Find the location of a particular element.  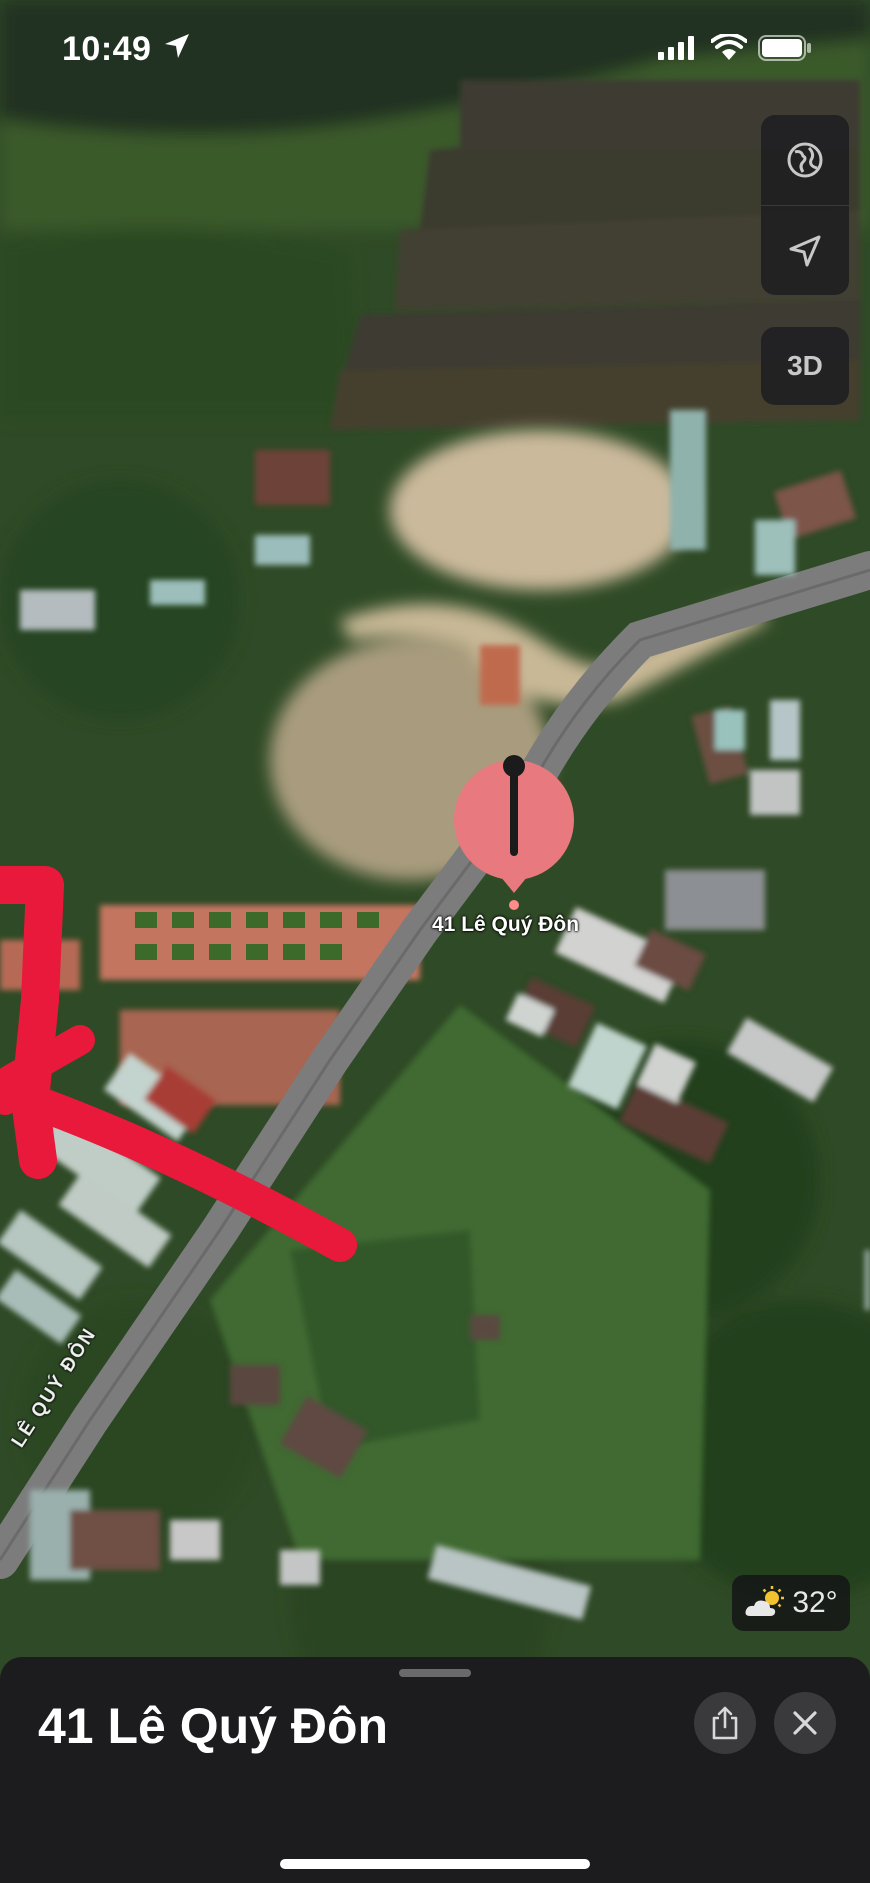

locate-button is located at coordinates (805, 251).